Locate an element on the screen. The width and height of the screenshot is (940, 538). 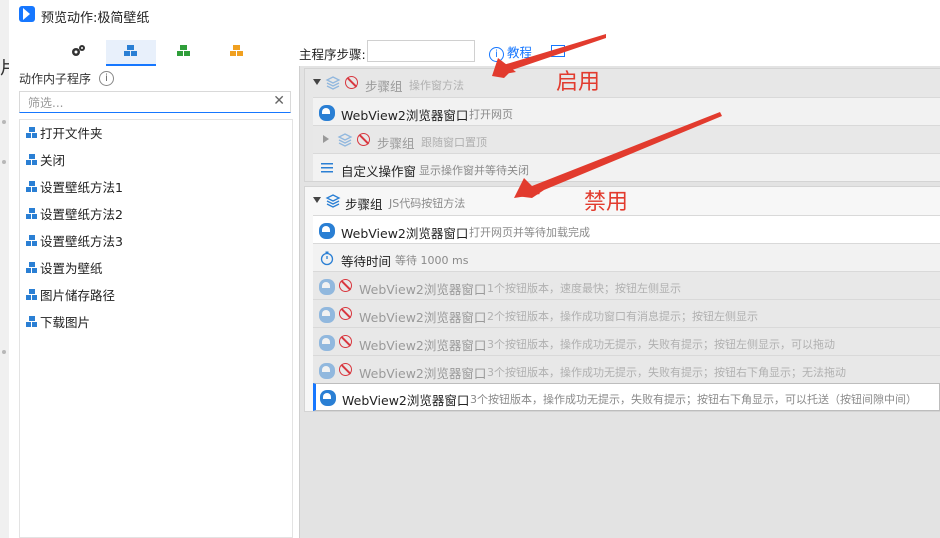
blue-stack-icon is located at coordinates (130, 50).